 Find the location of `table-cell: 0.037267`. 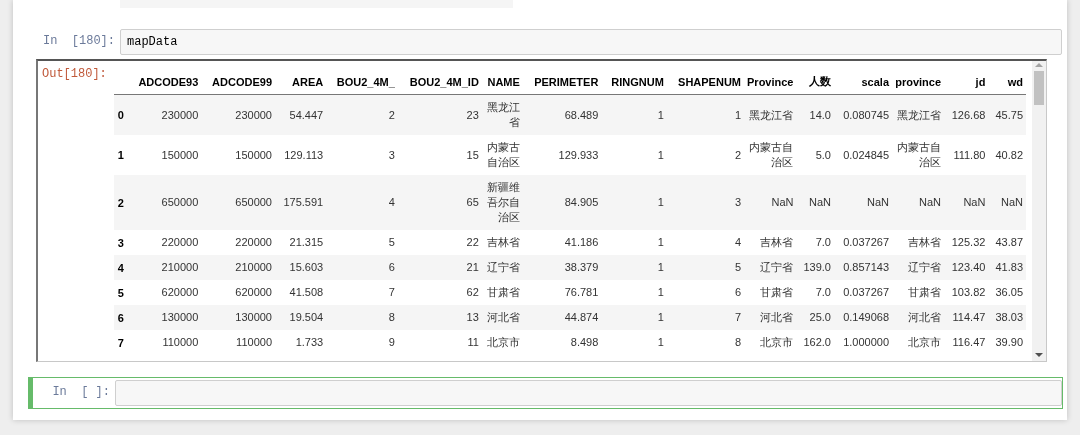

table-cell: 0.037267 is located at coordinates (863, 292).